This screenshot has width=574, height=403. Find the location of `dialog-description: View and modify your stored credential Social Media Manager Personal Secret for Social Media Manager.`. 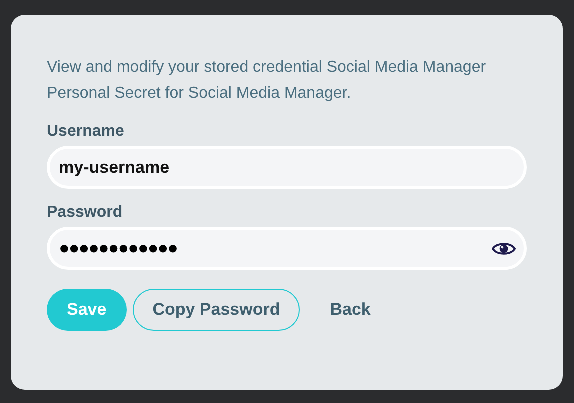

dialog-description: View and modify your stored credential Social Media Manager Personal Secret for Social Media Manager. is located at coordinates (267, 81).